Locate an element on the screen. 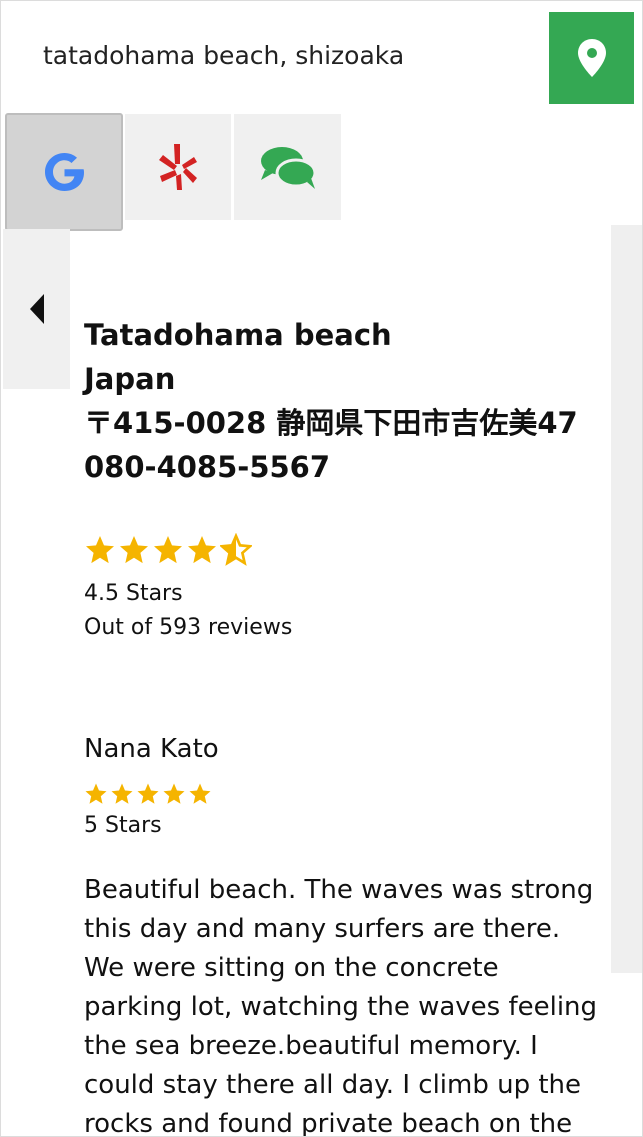 This screenshot has width=643, height=1137. place-address: 〒415-0028 静岡県下田市吉佐美47 is located at coordinates (331, 423).